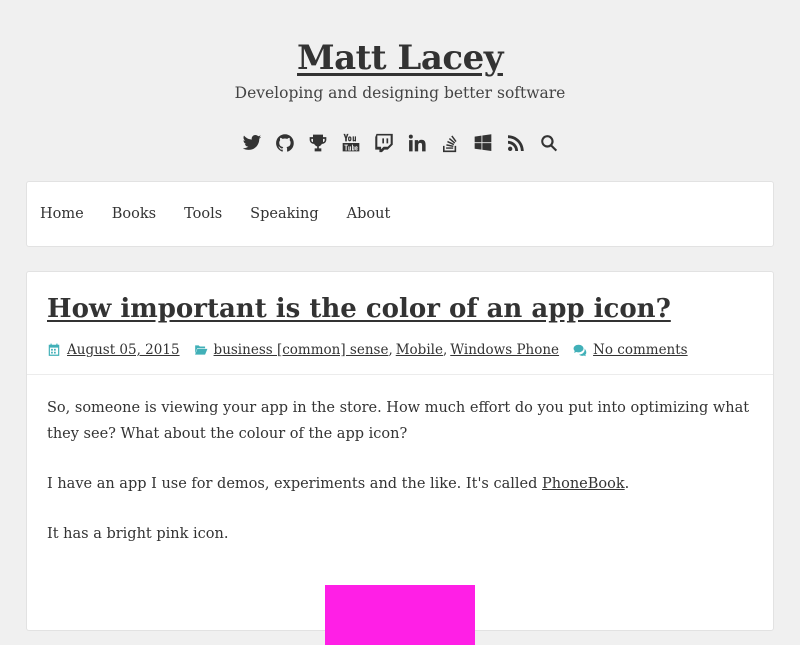 This screenshot has height=645, width=800. What do you see at coordinates (548, 142) in the screenshot?
I see `search-icon` at bounding box center [548, 142].